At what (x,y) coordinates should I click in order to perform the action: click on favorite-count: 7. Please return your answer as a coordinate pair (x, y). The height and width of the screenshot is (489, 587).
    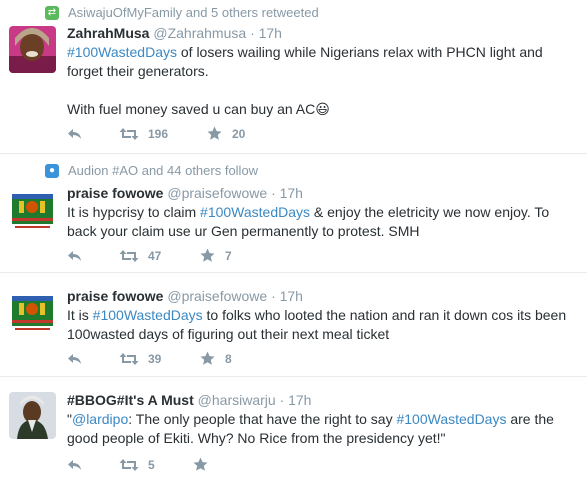
    Looking at the image, I should click on (228, 255).